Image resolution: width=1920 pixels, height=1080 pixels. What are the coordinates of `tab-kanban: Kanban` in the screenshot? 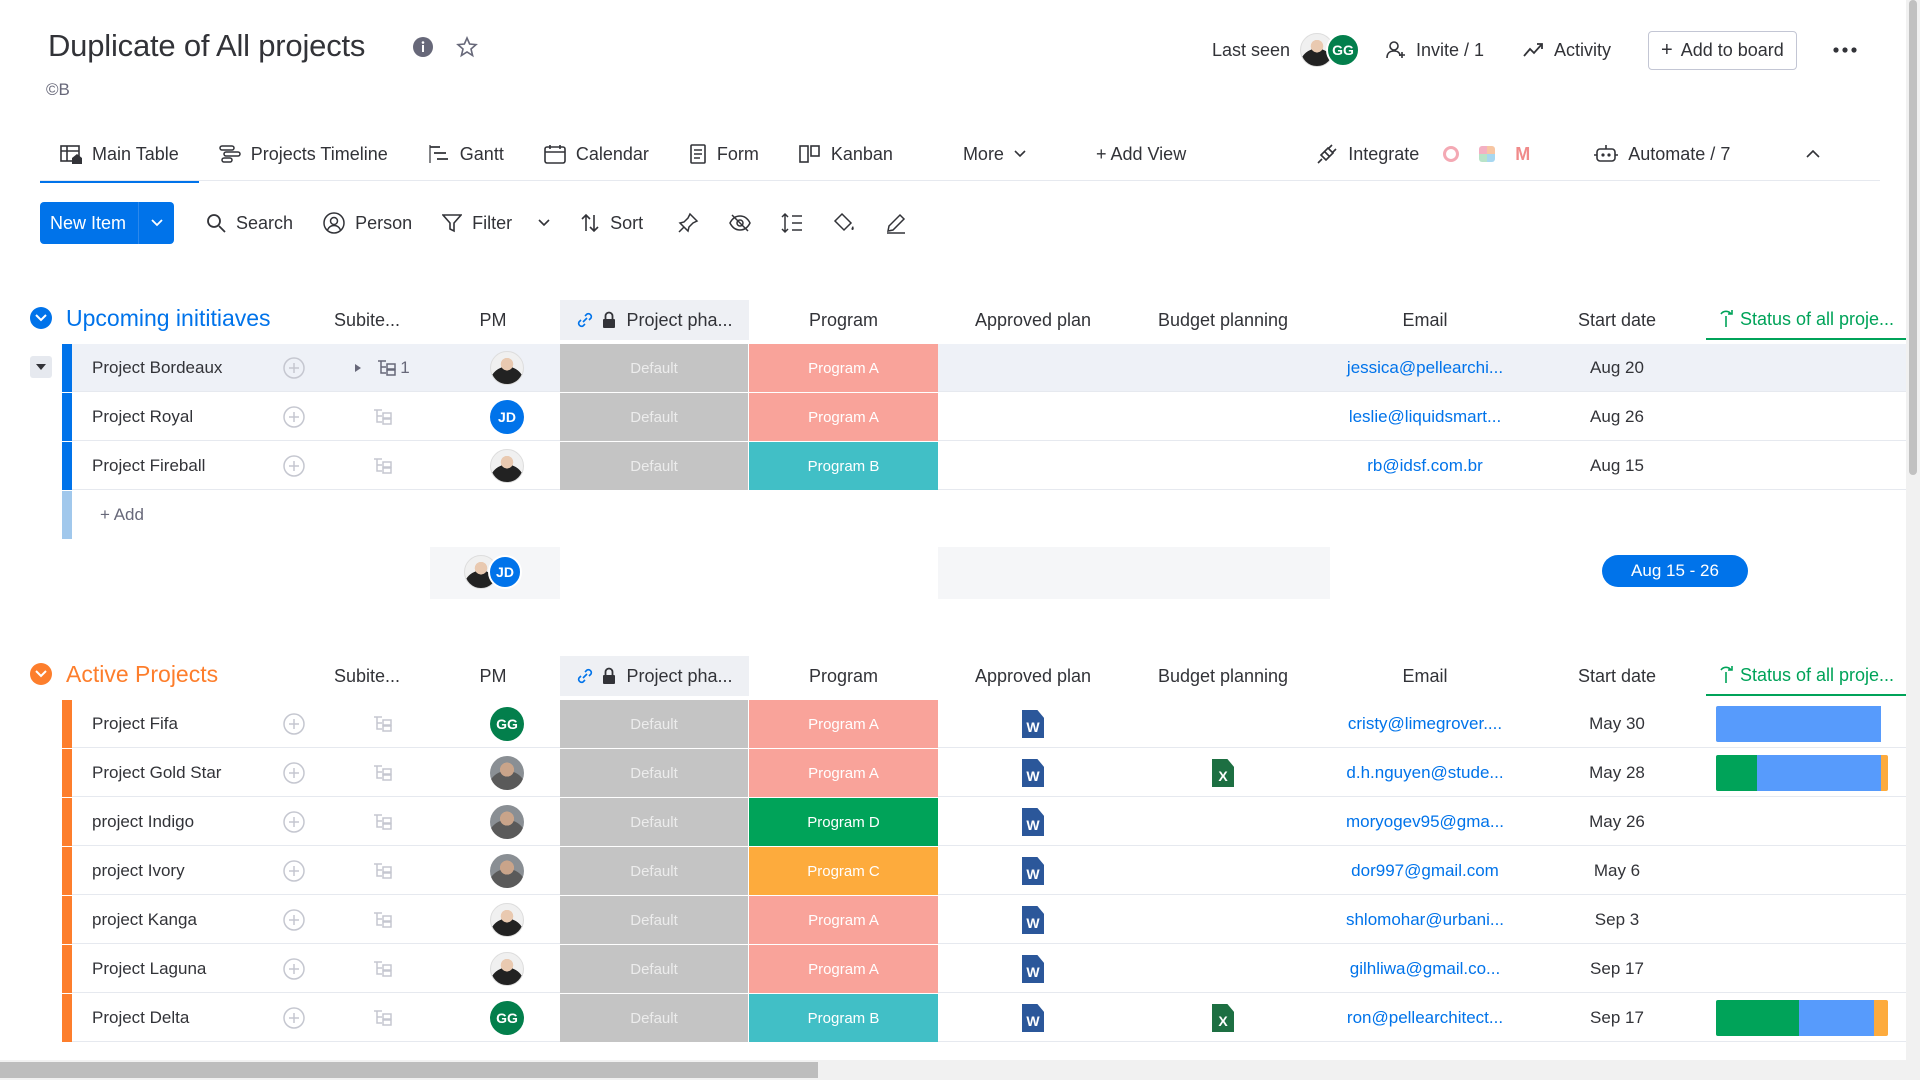 It's located at (846, 154).